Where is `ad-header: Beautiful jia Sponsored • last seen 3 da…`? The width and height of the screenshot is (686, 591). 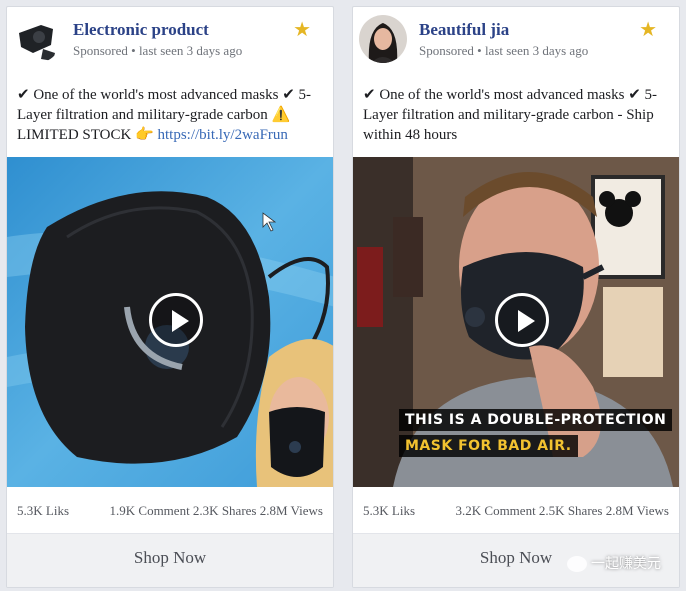
ad-header: Beautiful jia Sponsored • last seen 3 da… is located at coordinates (516, 41).